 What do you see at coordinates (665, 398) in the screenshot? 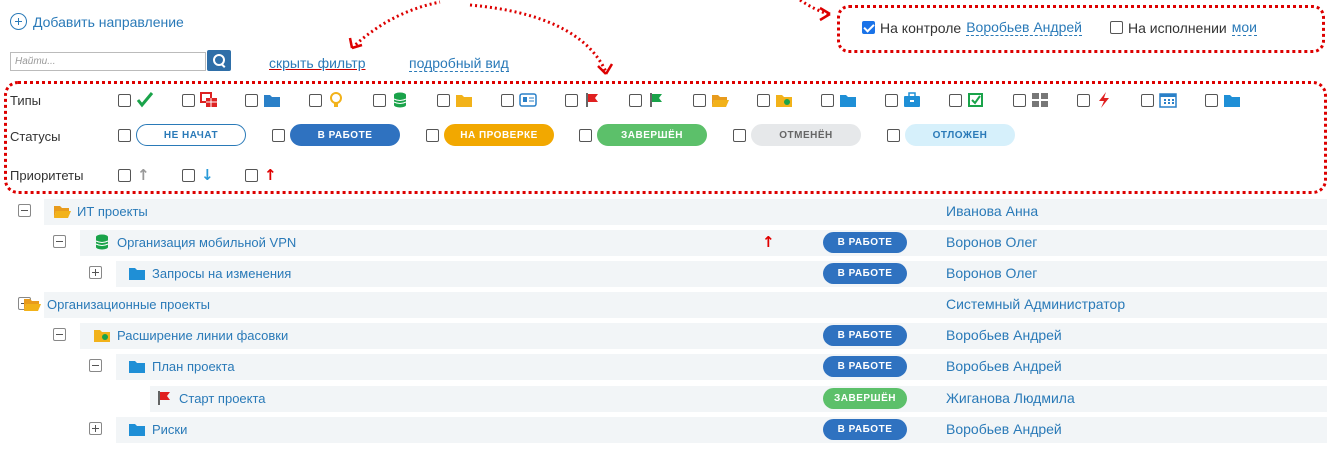
I see `tree-row: Старт проекта ЗАВЕРШЁН Жиганова Людмила` at bounding box center [665, 398].